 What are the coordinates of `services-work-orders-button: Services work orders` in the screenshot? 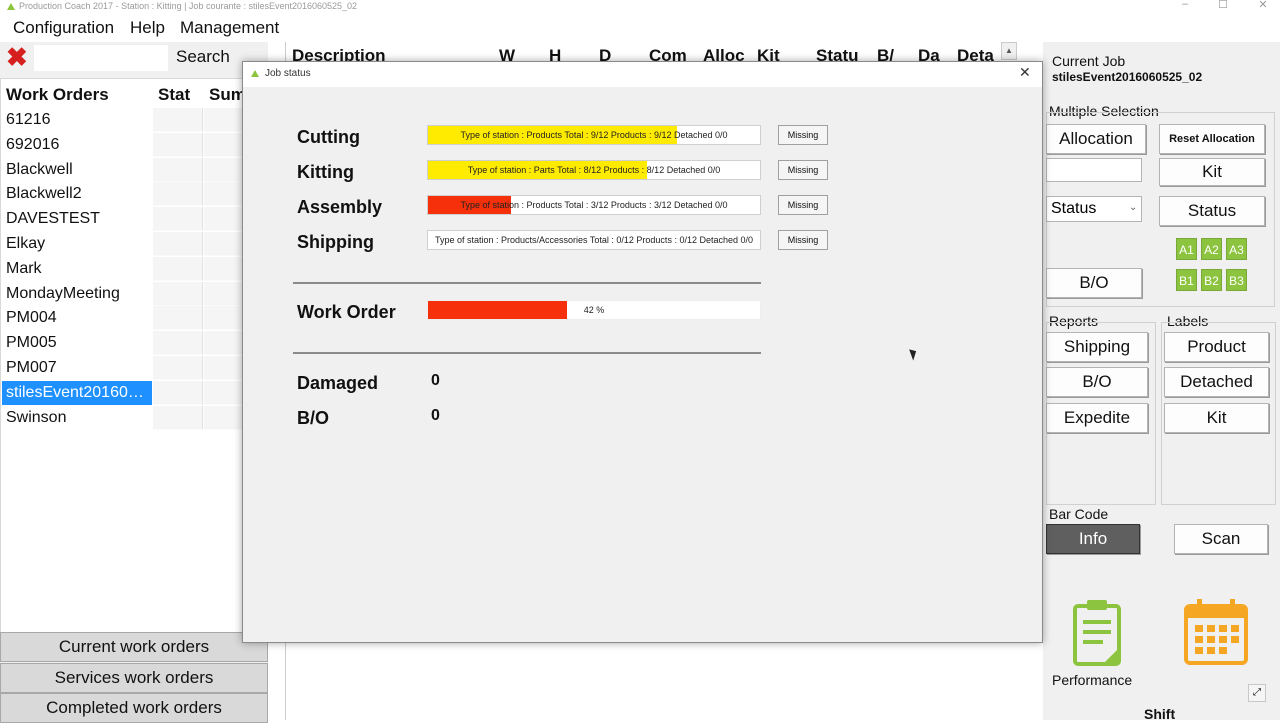 It's located at (134, 678).